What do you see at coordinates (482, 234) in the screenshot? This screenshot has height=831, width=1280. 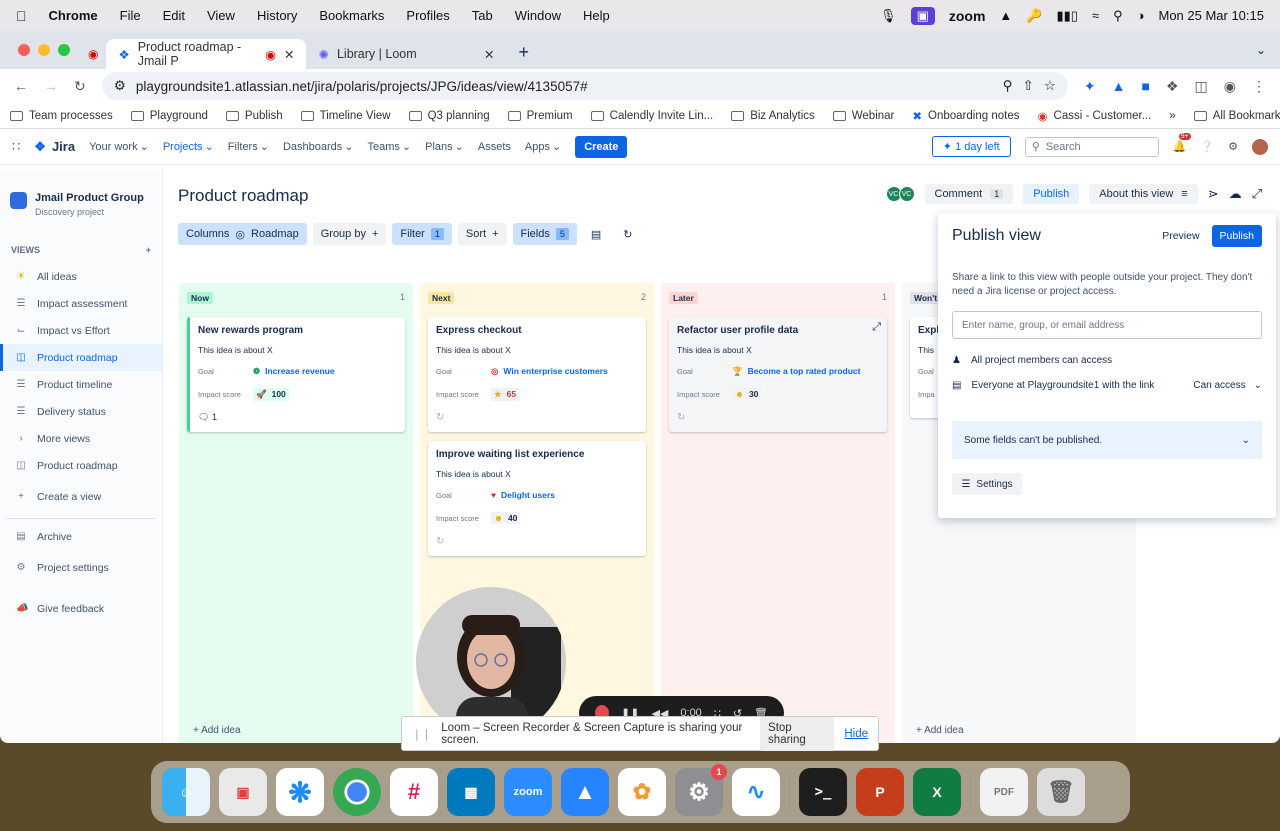 I see `sort-button: Sort +` at bounding box center [482, 234].